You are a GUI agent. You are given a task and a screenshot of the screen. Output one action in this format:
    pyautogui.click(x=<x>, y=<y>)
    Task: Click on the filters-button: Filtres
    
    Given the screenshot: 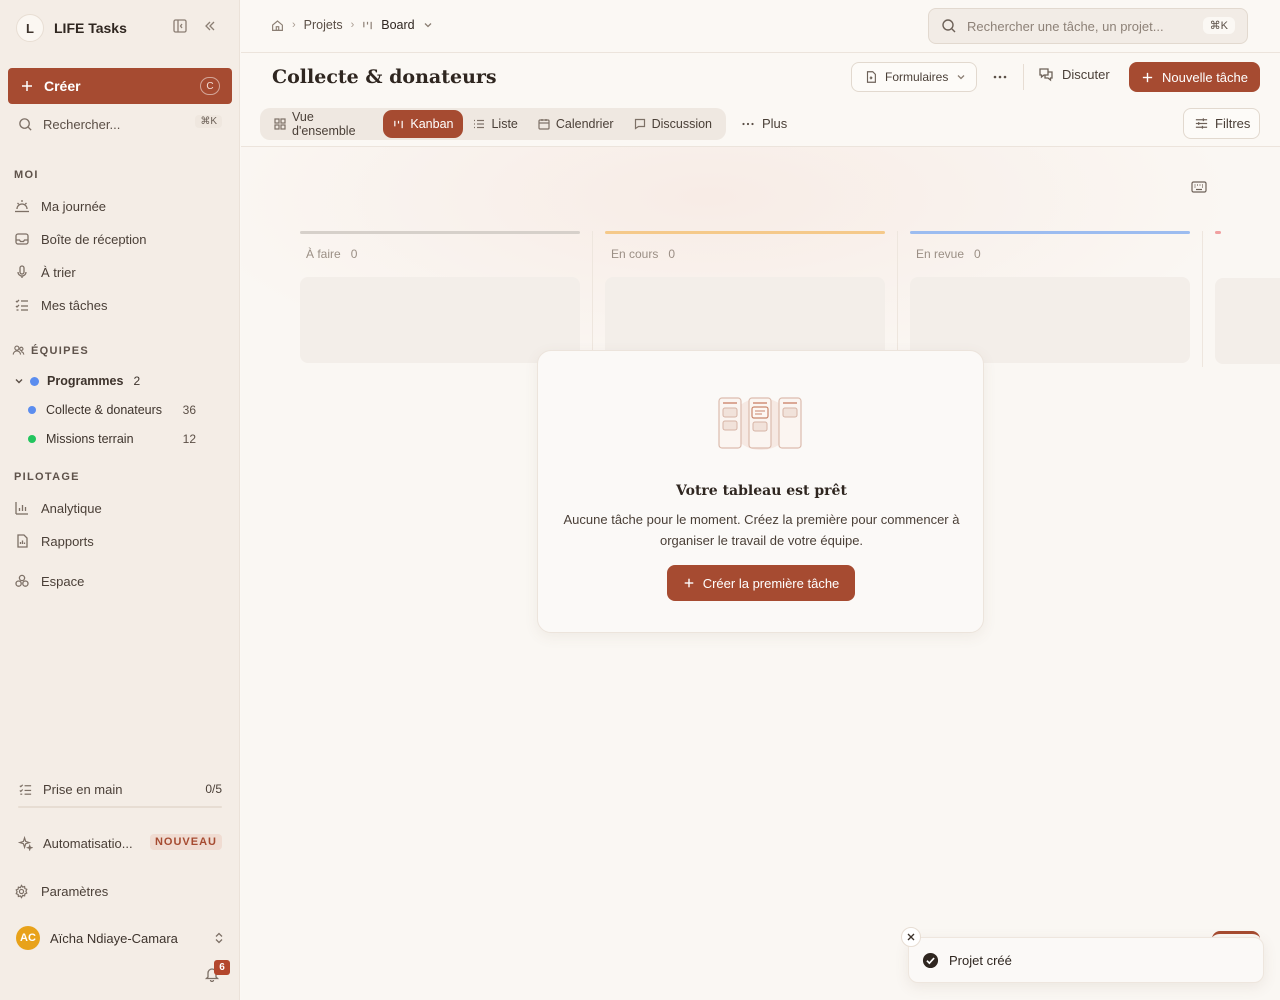 What is the action you would take?
    pyautogui.click(x=1221, y=123)
    